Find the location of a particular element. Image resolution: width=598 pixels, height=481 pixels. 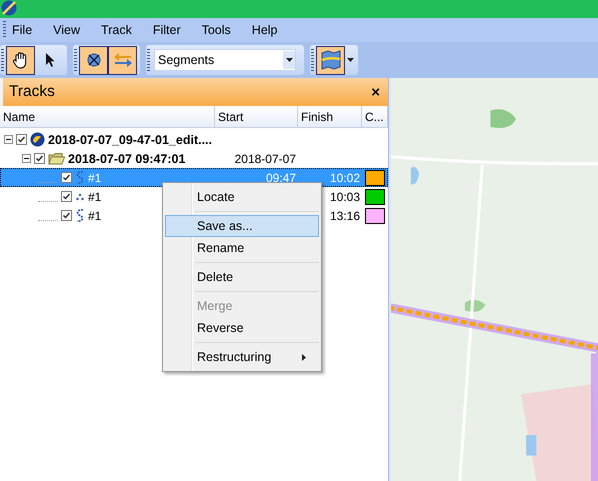

start-time: 09:47 is located at coordinates (281, 177).